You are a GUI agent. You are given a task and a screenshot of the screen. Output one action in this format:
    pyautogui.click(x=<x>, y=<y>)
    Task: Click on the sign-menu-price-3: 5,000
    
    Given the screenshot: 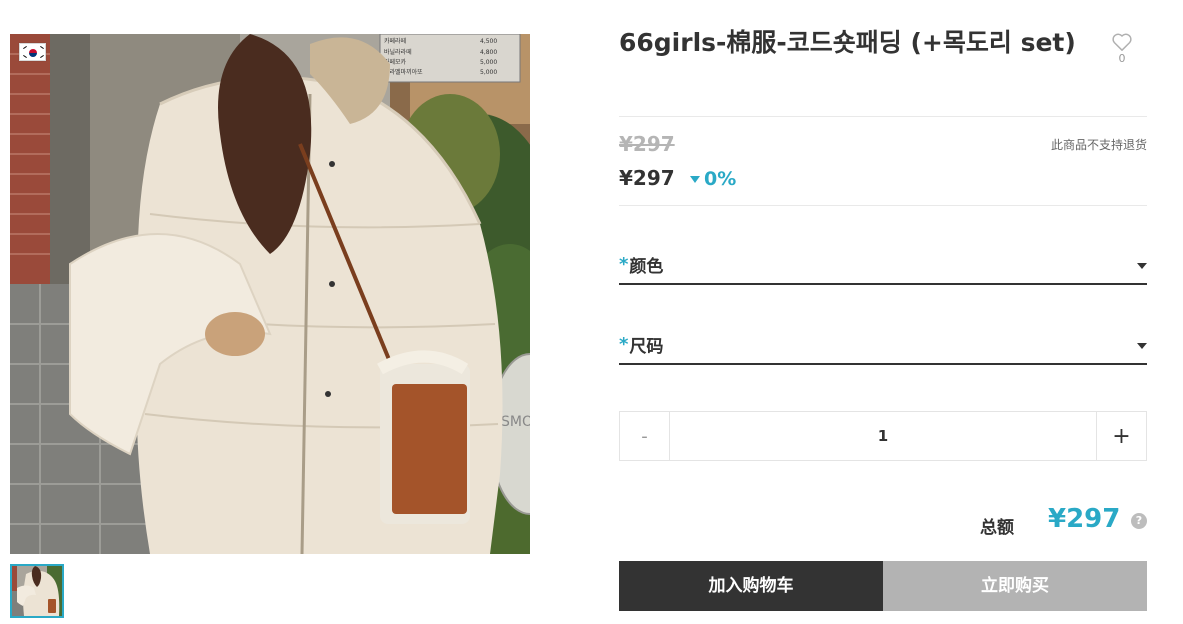 What is the action you would take?
    pyautogui.click(x=488, y=72)
    